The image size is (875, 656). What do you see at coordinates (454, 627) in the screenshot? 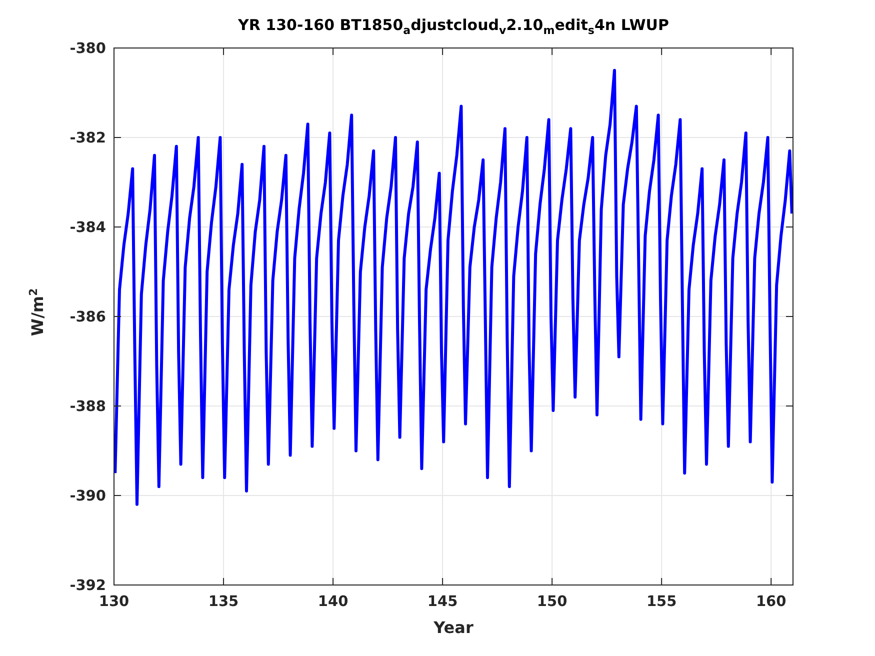
I see `x-axis-label: Year` at bounding box center [454, 627].